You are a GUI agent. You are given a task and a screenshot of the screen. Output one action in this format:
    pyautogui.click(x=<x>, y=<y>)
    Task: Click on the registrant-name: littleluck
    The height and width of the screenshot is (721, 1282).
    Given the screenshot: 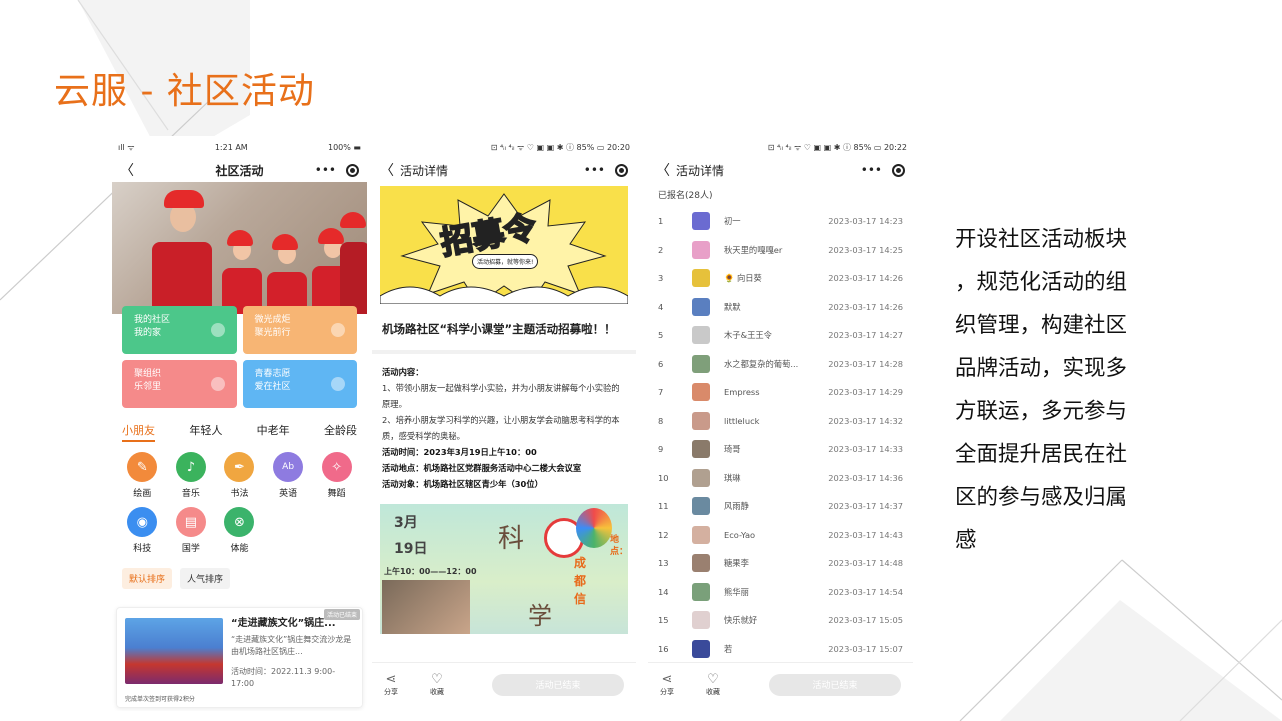 What is the action you would take?
    pyautogui.click(x=742, y=420)
    